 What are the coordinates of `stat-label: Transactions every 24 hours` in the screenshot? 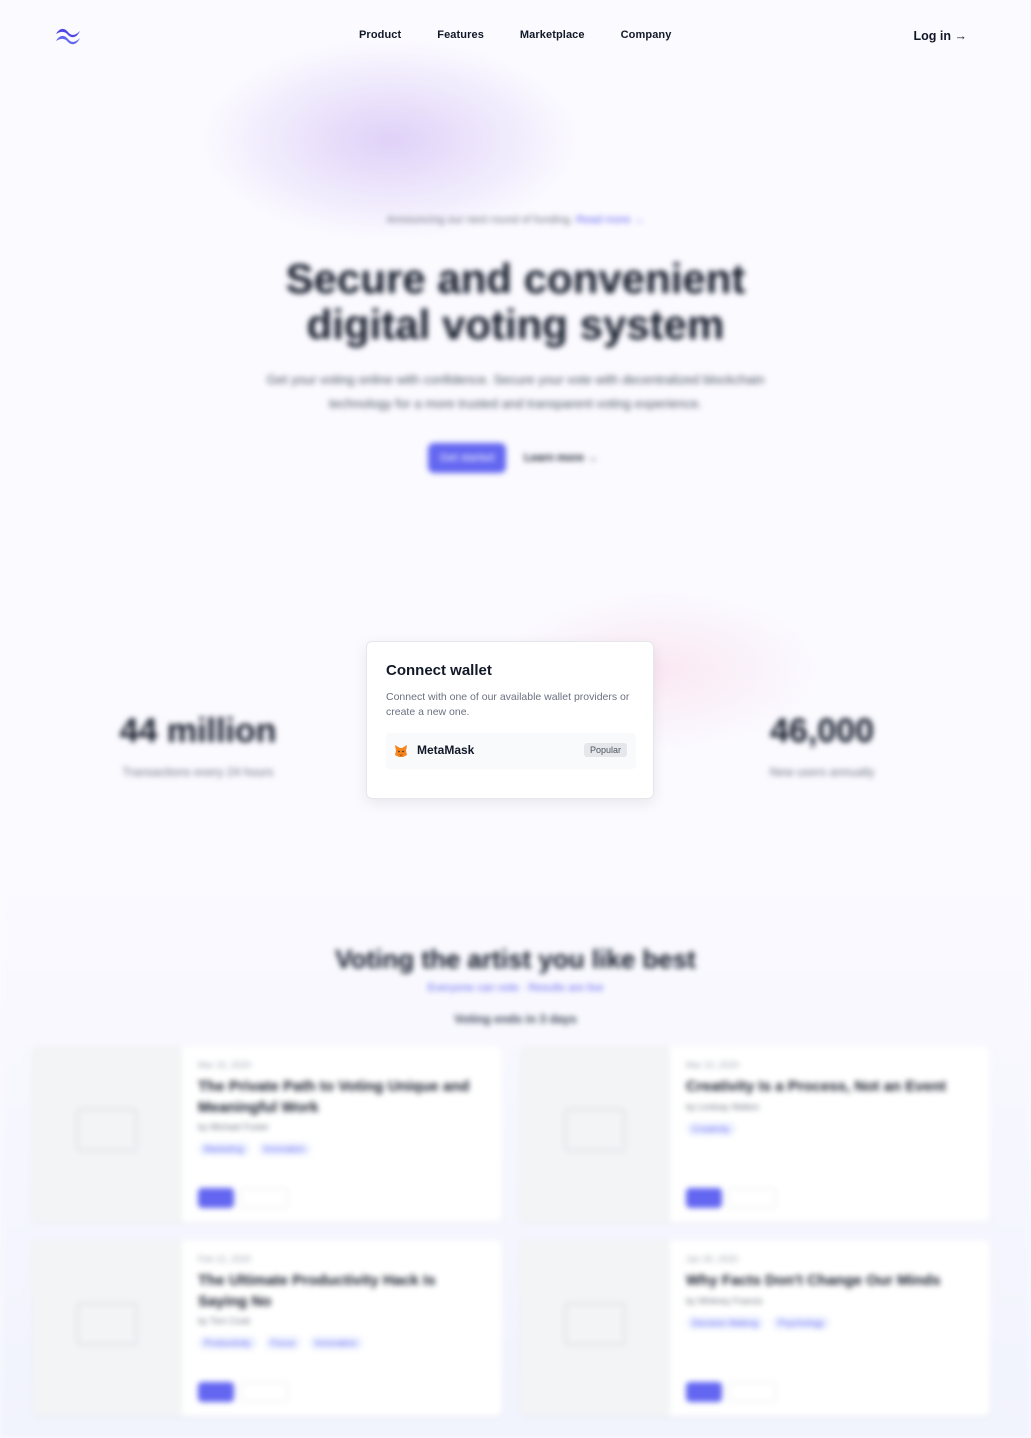 It's located at (198, 772).